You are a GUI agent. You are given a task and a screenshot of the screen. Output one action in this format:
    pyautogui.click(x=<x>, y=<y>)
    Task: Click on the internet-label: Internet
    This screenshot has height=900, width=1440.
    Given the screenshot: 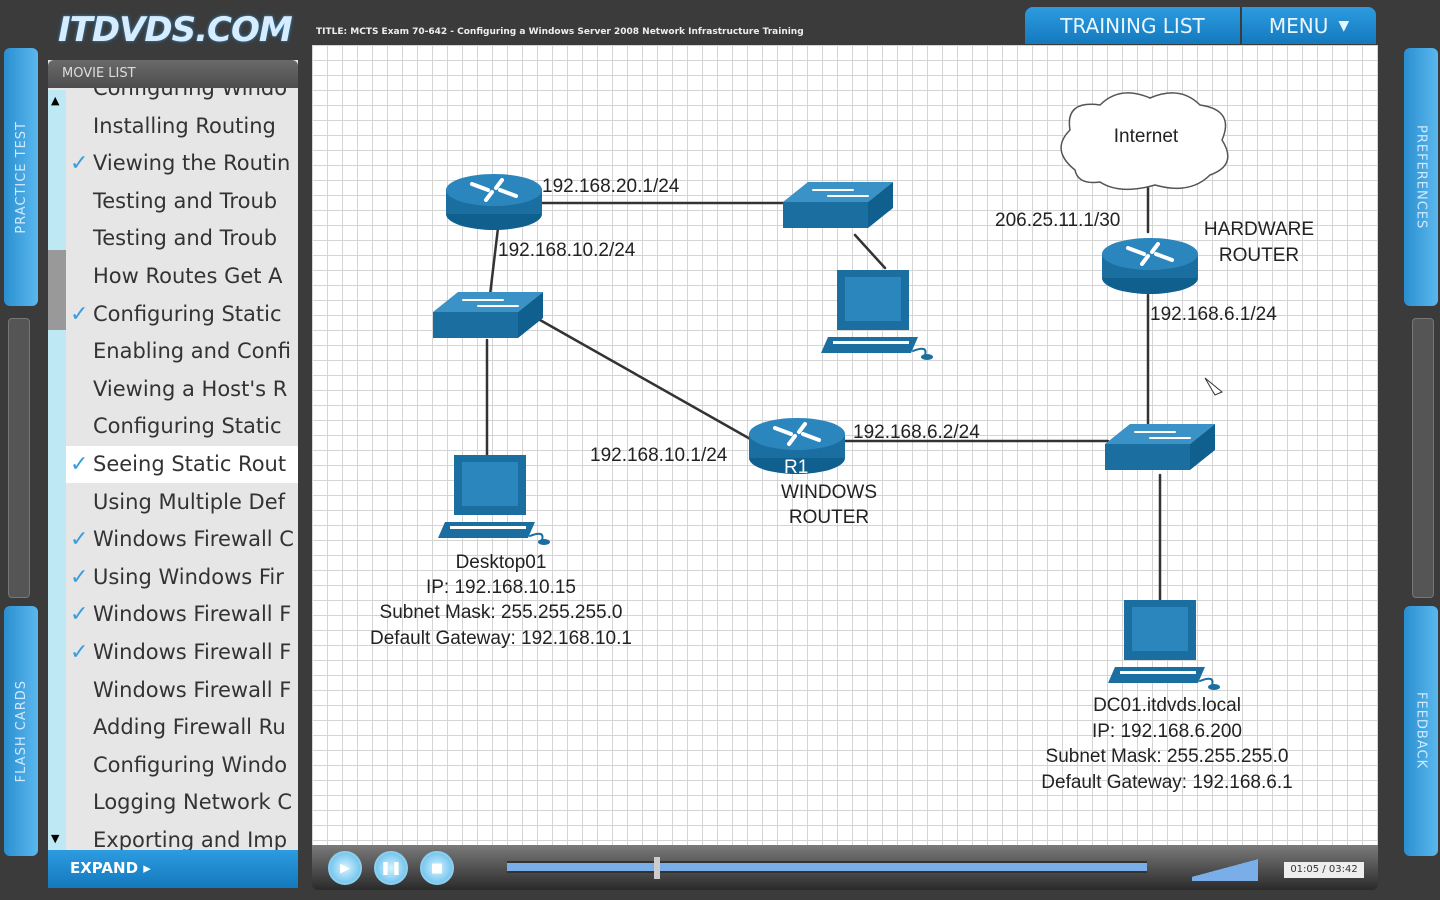 What is the action you would take?
    pyautogui.click(x=1146, y=136)
    